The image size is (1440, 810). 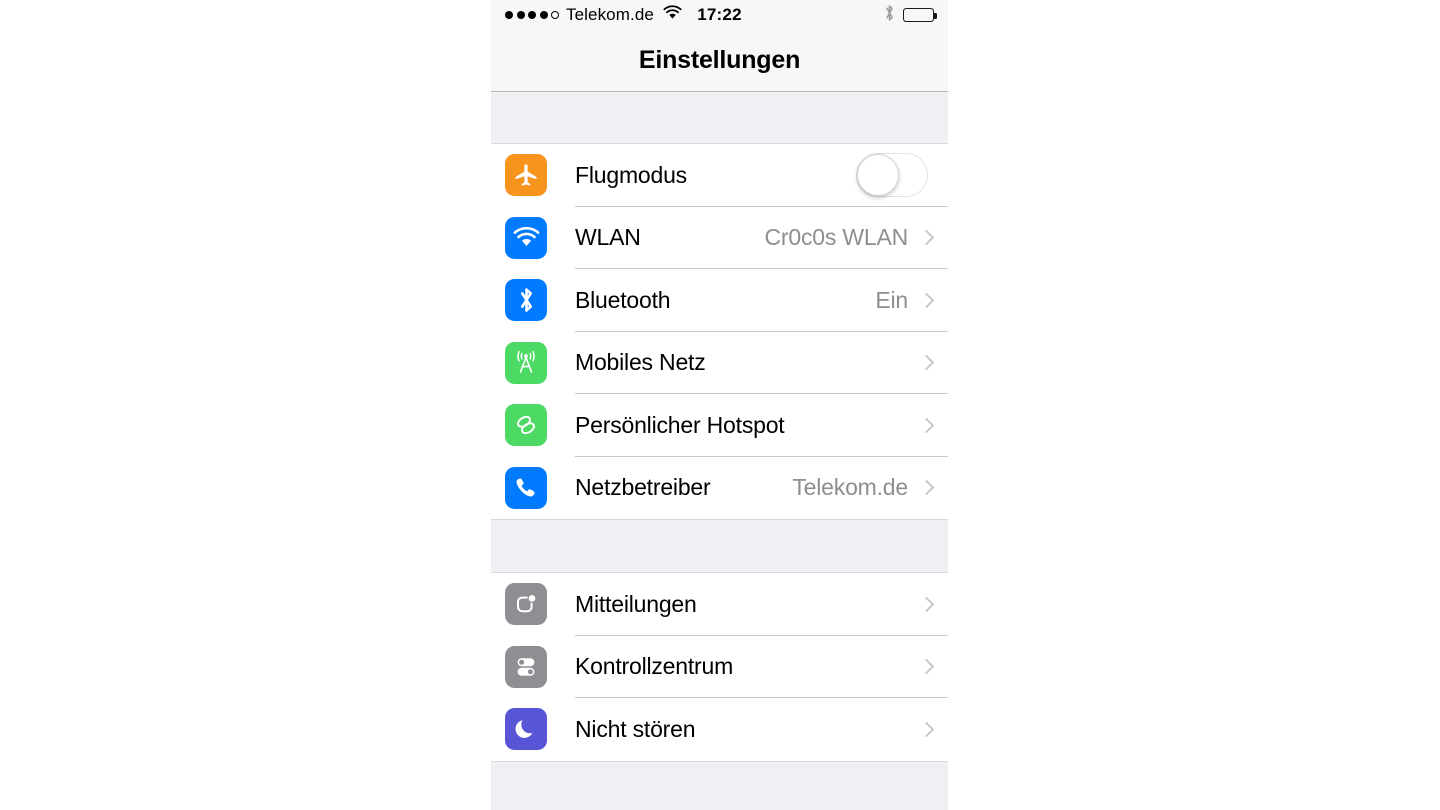 I want to click on settings-row-bluetooth: Bluetooth Ein, so click(x=719, y=300).